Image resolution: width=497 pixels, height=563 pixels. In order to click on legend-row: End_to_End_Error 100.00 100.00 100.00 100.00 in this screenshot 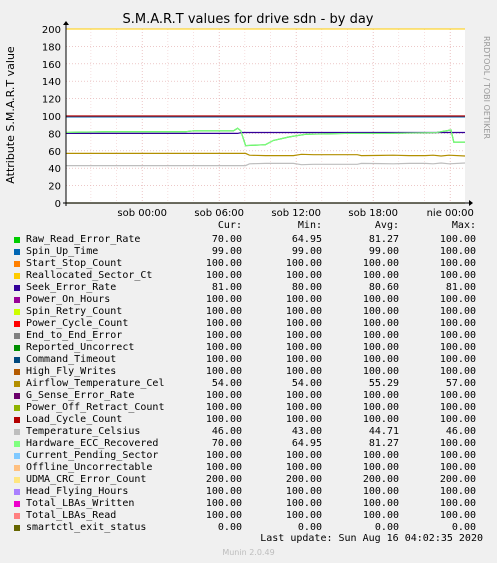, I will do `click(248, 336)`.